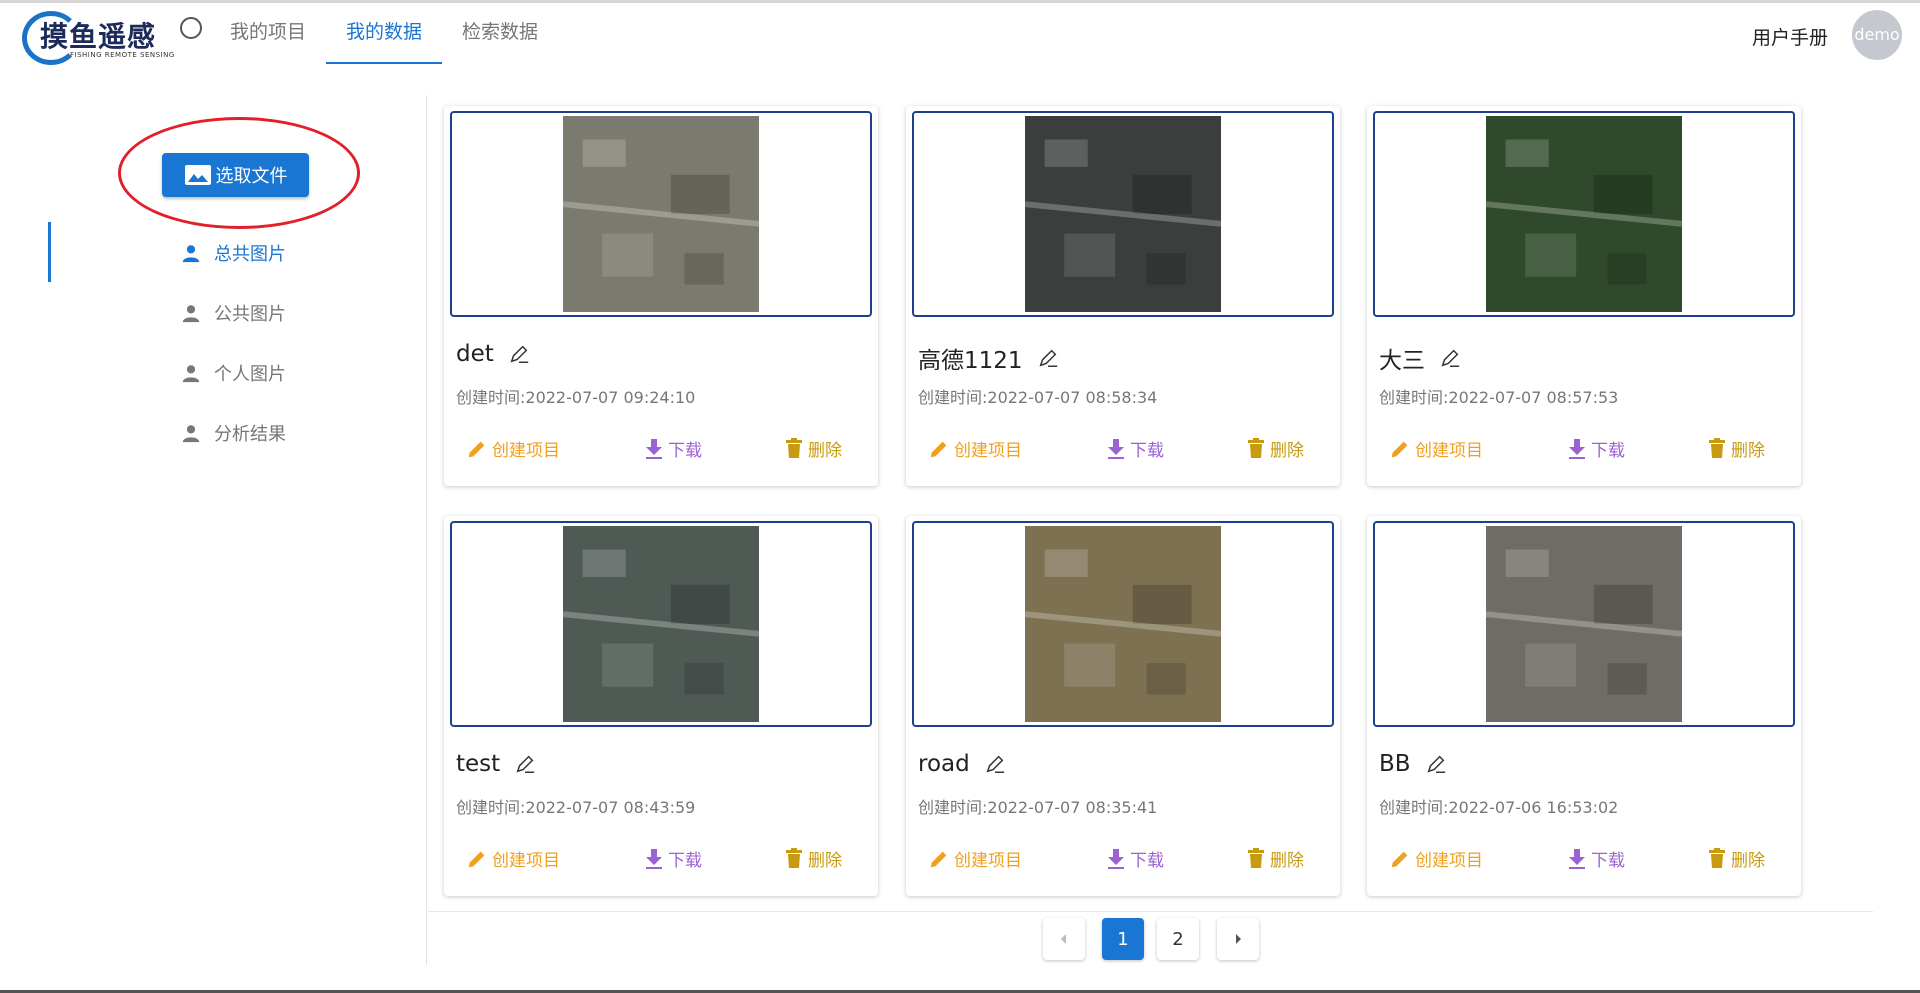  Describe the element at coordinates (49, 252) in the screenshot. I see `sidebar-active-indicator` at that location.